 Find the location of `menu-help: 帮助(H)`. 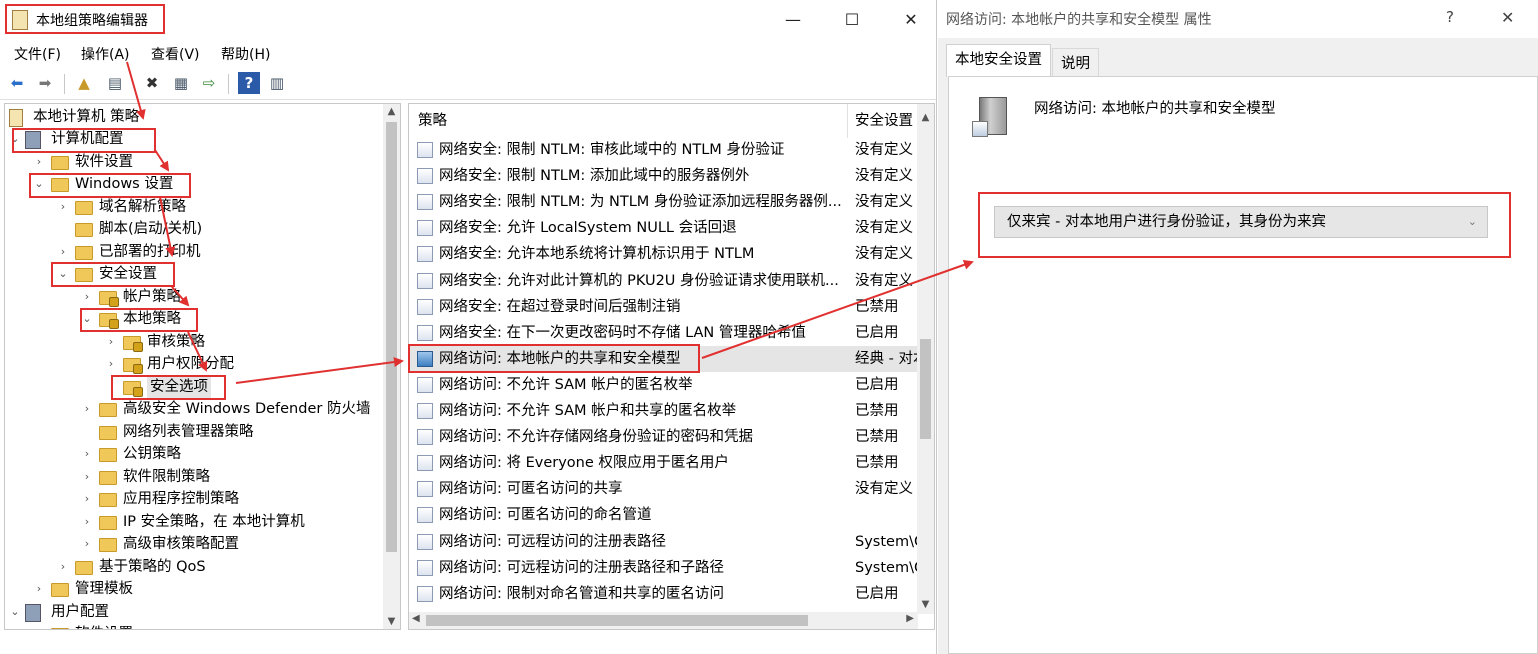

menu-help: 帮助(H) is located at coordinates (245, 54).